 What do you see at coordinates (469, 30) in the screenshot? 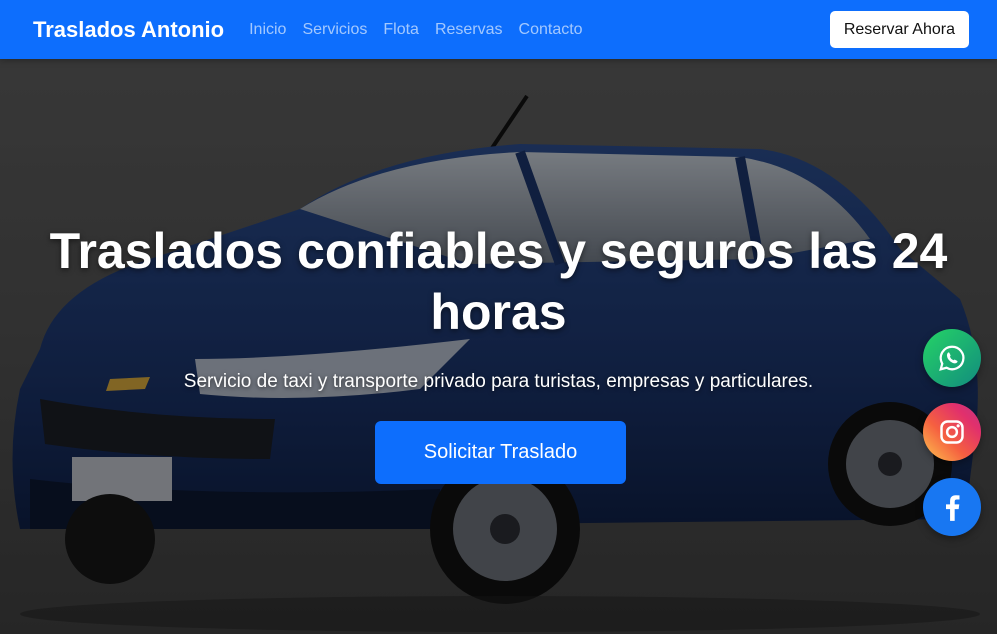
I see `nav-link-reservas: Reservas` at bounding box center [469, 30].